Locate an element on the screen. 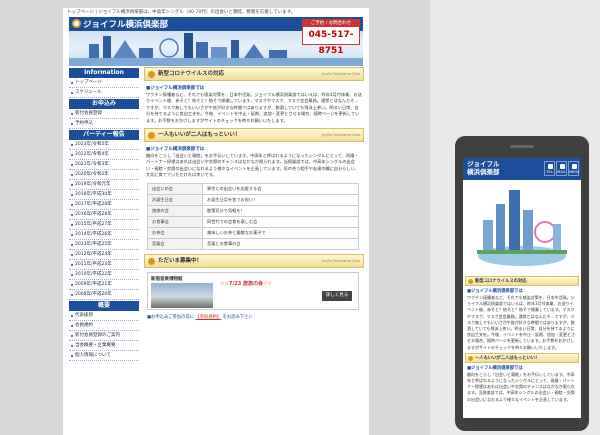  section-header-covid: 新型コロナウイルスの対応 Joyful Yokohama Club is located at coordinates (254, 74).